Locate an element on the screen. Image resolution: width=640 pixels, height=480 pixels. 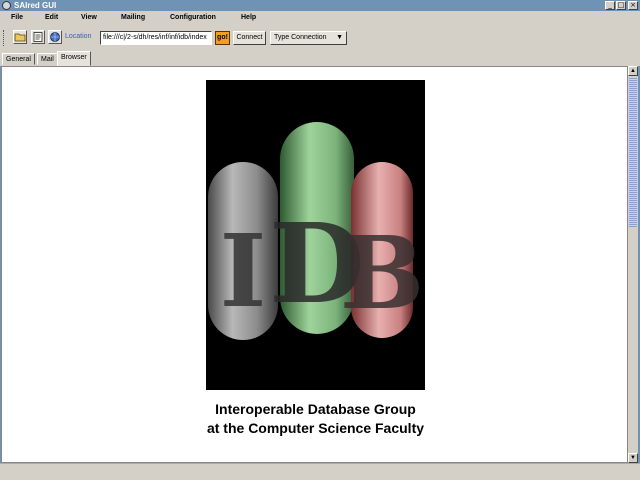
idb-logo-letter-i: I is located at coordinates (243, 271).